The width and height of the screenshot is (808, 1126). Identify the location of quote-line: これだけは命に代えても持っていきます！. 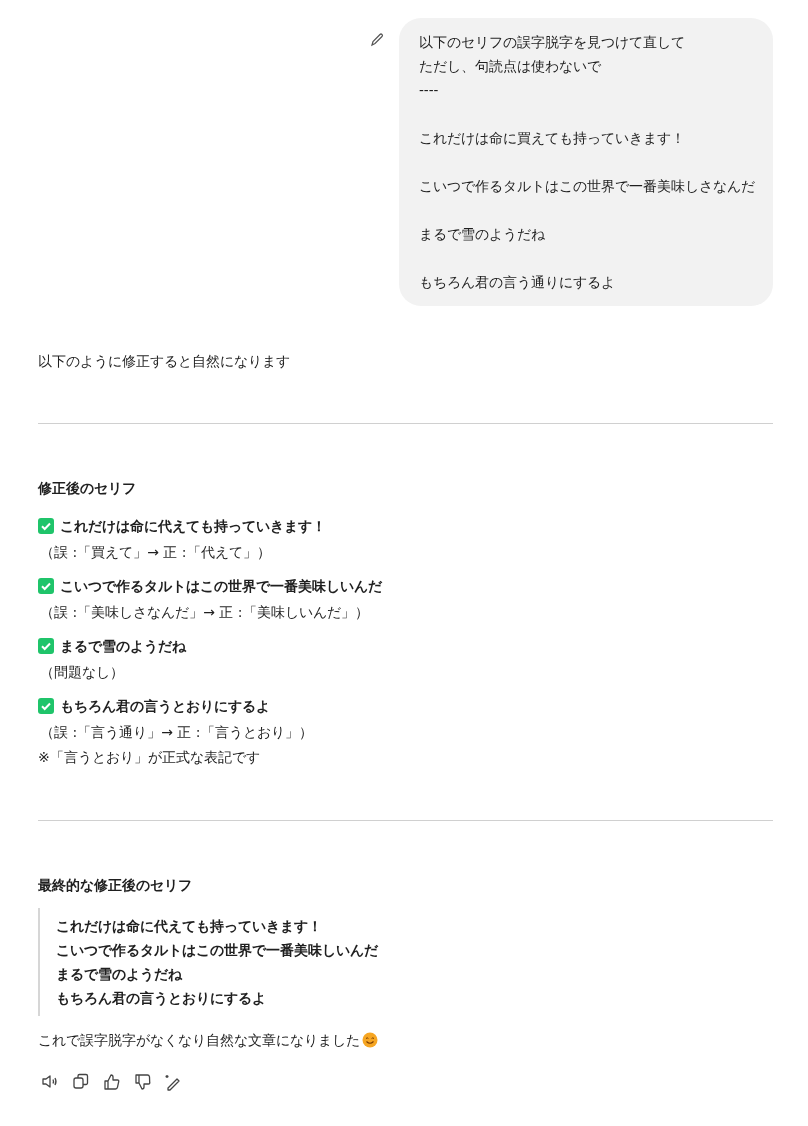
(189, 926).